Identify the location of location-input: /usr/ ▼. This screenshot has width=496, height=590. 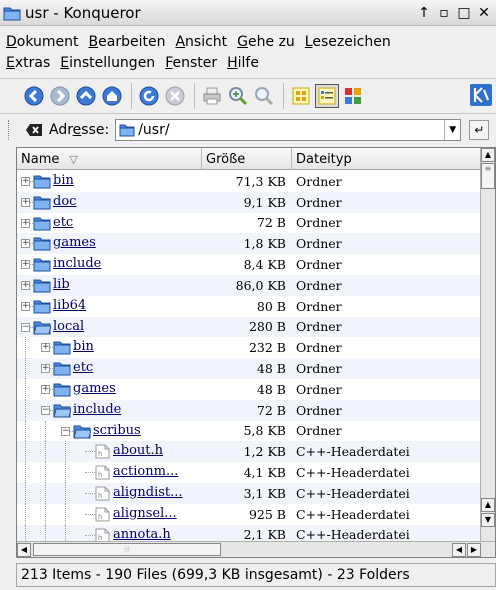
(288, 130).